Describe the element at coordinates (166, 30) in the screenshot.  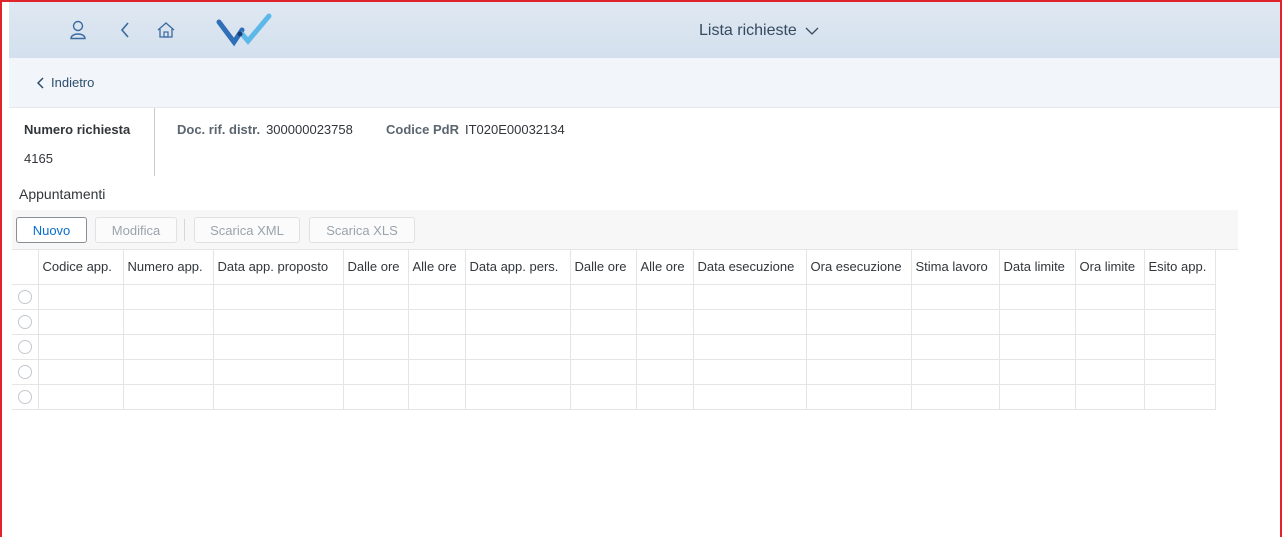
I see `home-icon` at that location.